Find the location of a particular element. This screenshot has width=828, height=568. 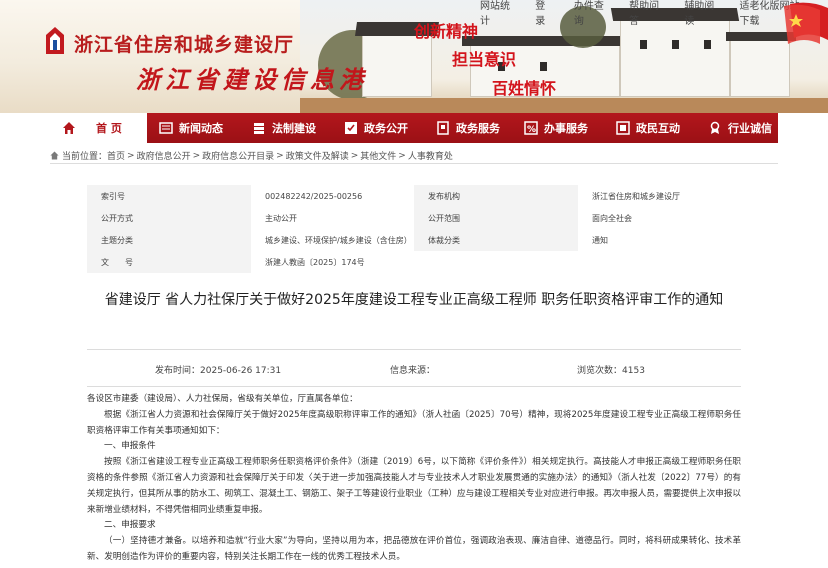

meta-topic-value: 城乡建设、环境保护/城乡建设（含住房） is located at coordinates (338, 240).